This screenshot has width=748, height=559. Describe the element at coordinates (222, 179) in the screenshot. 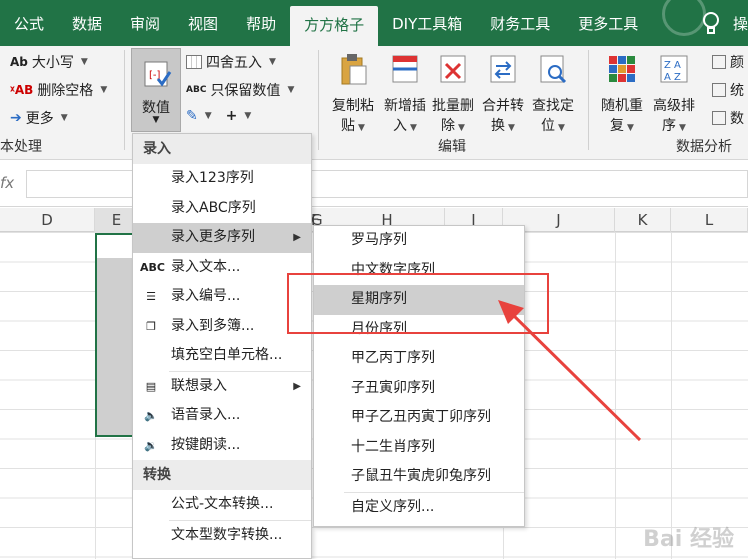

I see `menu-item-input-123: 录入123序列` at that location.